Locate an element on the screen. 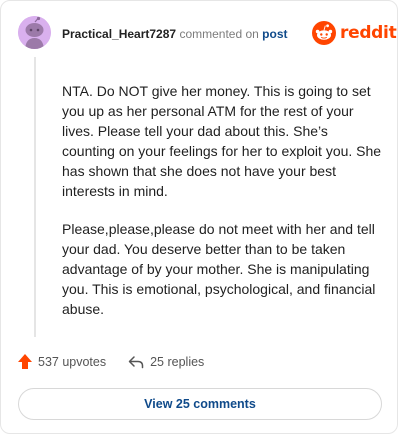  username: Practical_Heart7287 is located at coordinates (119, 34).